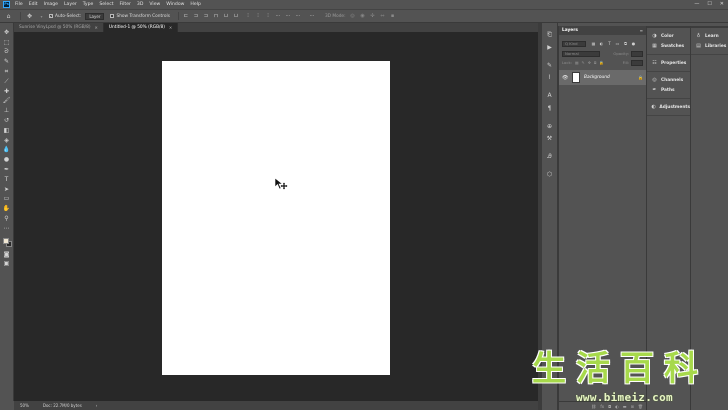  What do you see at coordinates (7, 111) in the screenshot?
I see `clone-stamp-tool-icon: ⊥` at bounding box center [7, 111].